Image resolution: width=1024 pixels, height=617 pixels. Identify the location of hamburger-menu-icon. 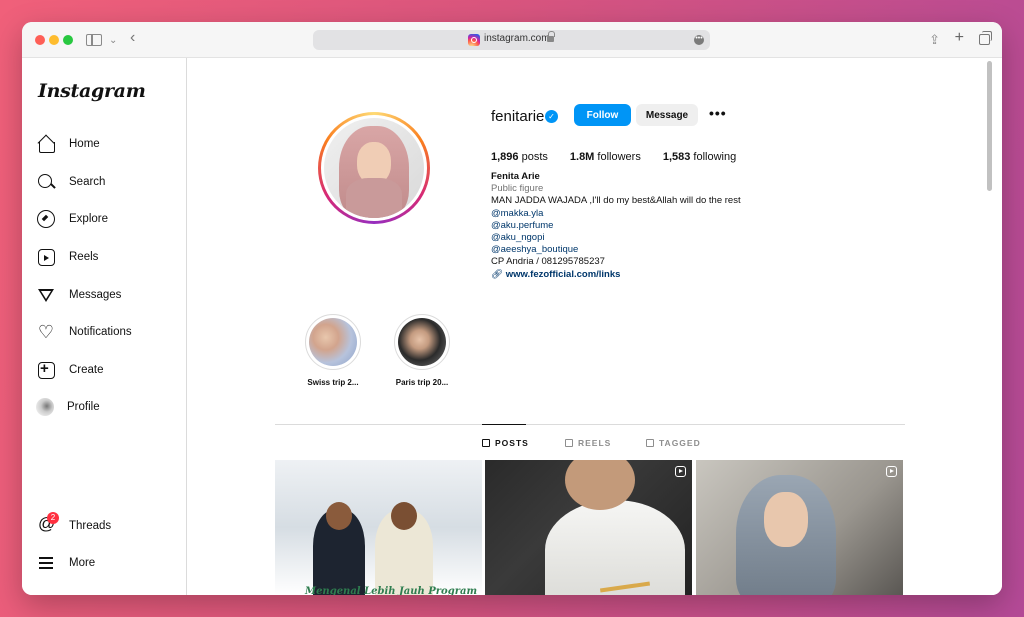
(46, 563).